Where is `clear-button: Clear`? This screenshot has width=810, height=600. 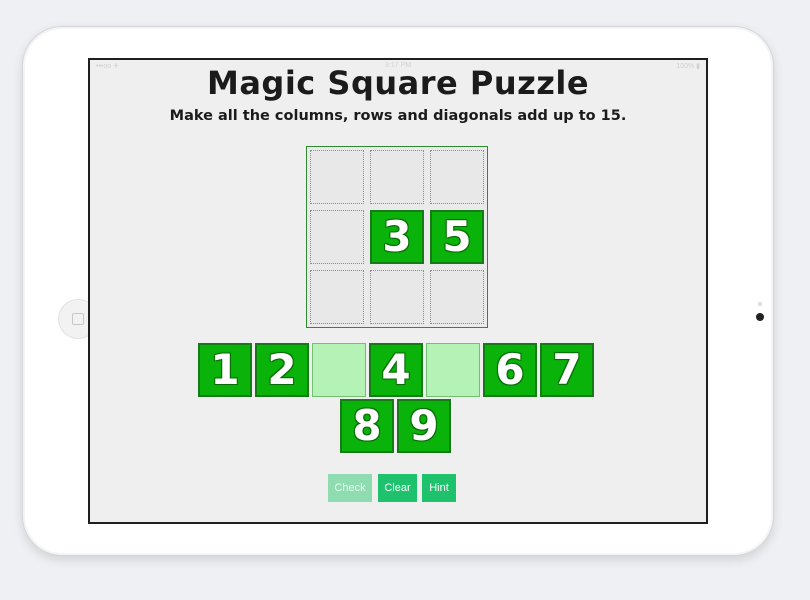
clear-button: Clear is located at coordinates (397, 488).